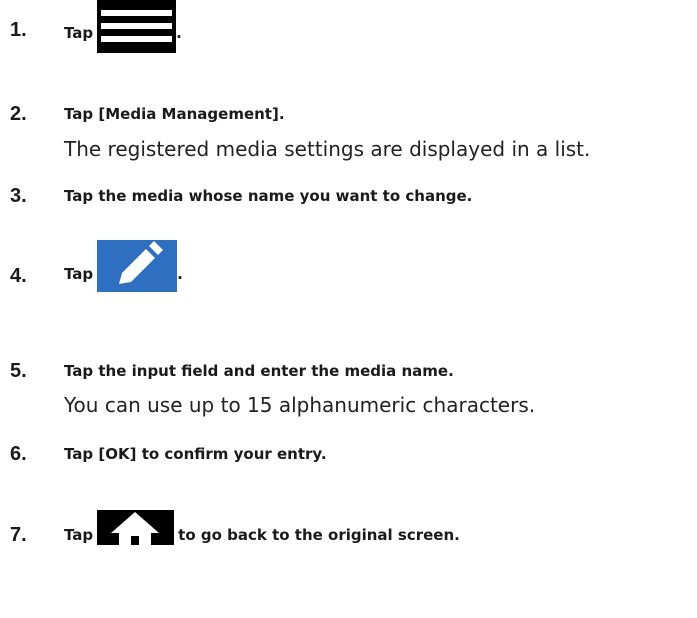 This screenshot has width=697, height=618. I want to click on step-instruction: Tap [OK] to confirm your entry., so click(195, 454).